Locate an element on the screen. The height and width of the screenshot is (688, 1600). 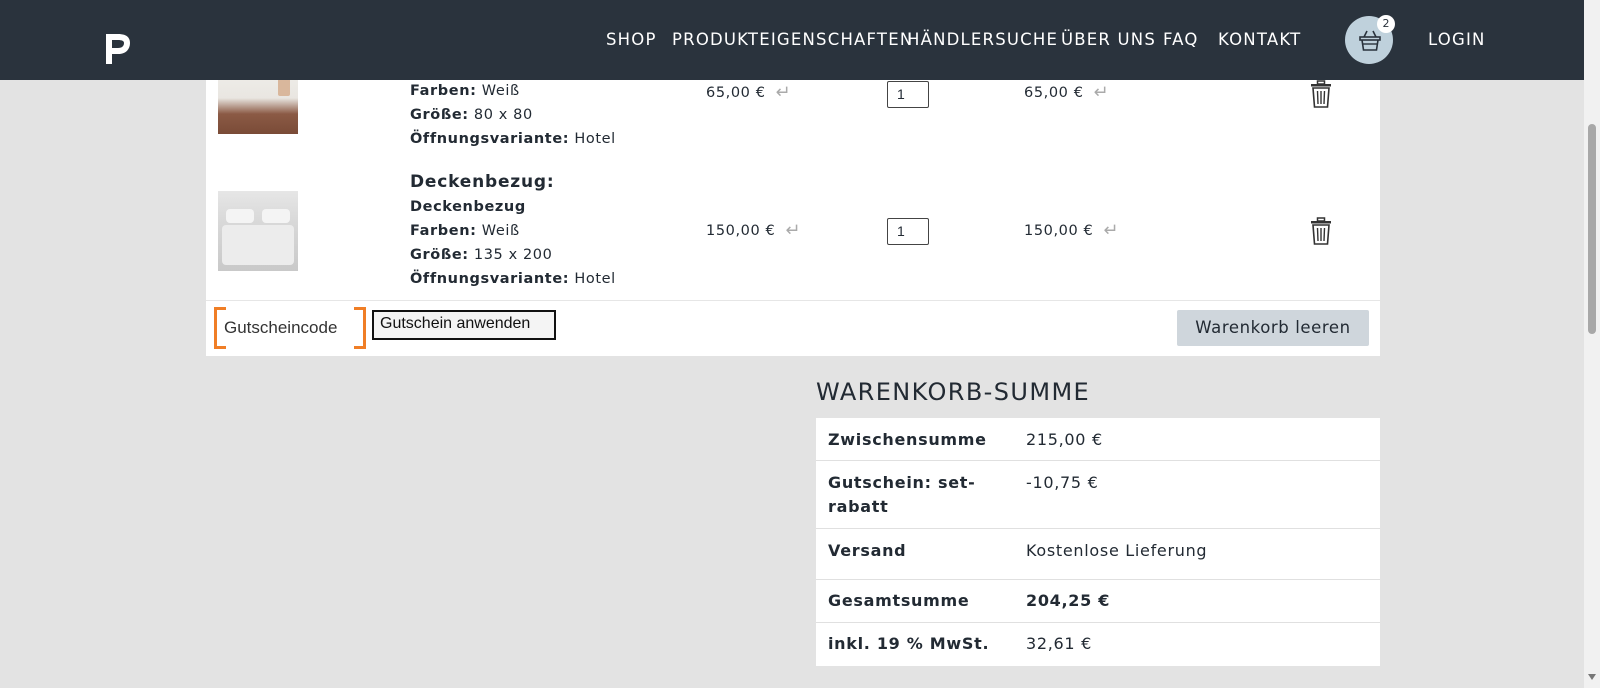
line-subtotal: 150,00 € ↵ is located at coordinates (1071, 230).